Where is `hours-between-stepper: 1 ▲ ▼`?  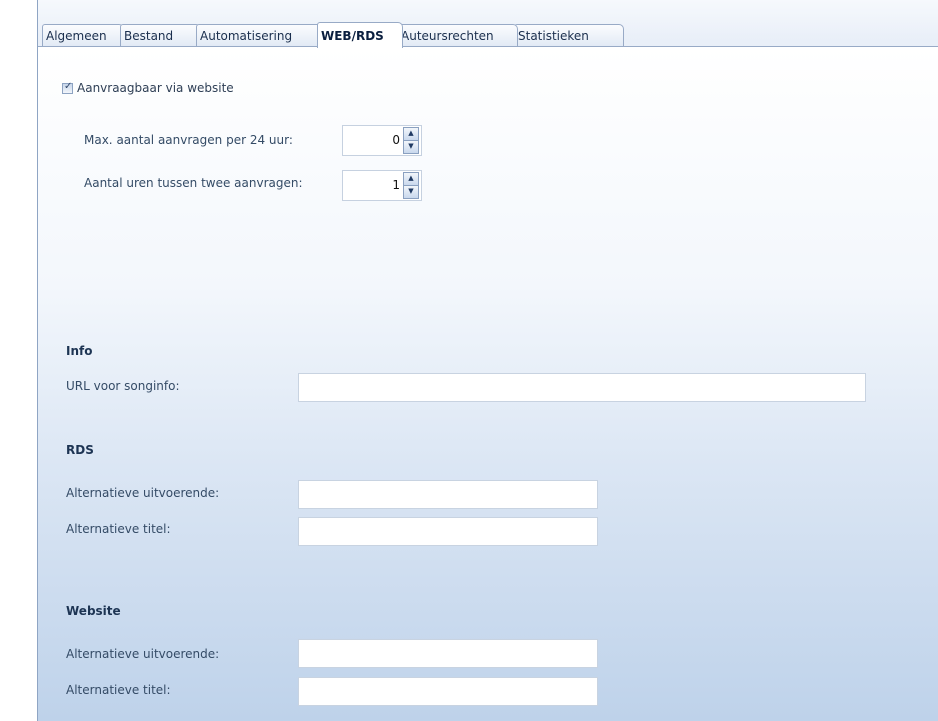
hours-between-stepper: 1 ▲ ▼ is located at coordinates (382, 185).